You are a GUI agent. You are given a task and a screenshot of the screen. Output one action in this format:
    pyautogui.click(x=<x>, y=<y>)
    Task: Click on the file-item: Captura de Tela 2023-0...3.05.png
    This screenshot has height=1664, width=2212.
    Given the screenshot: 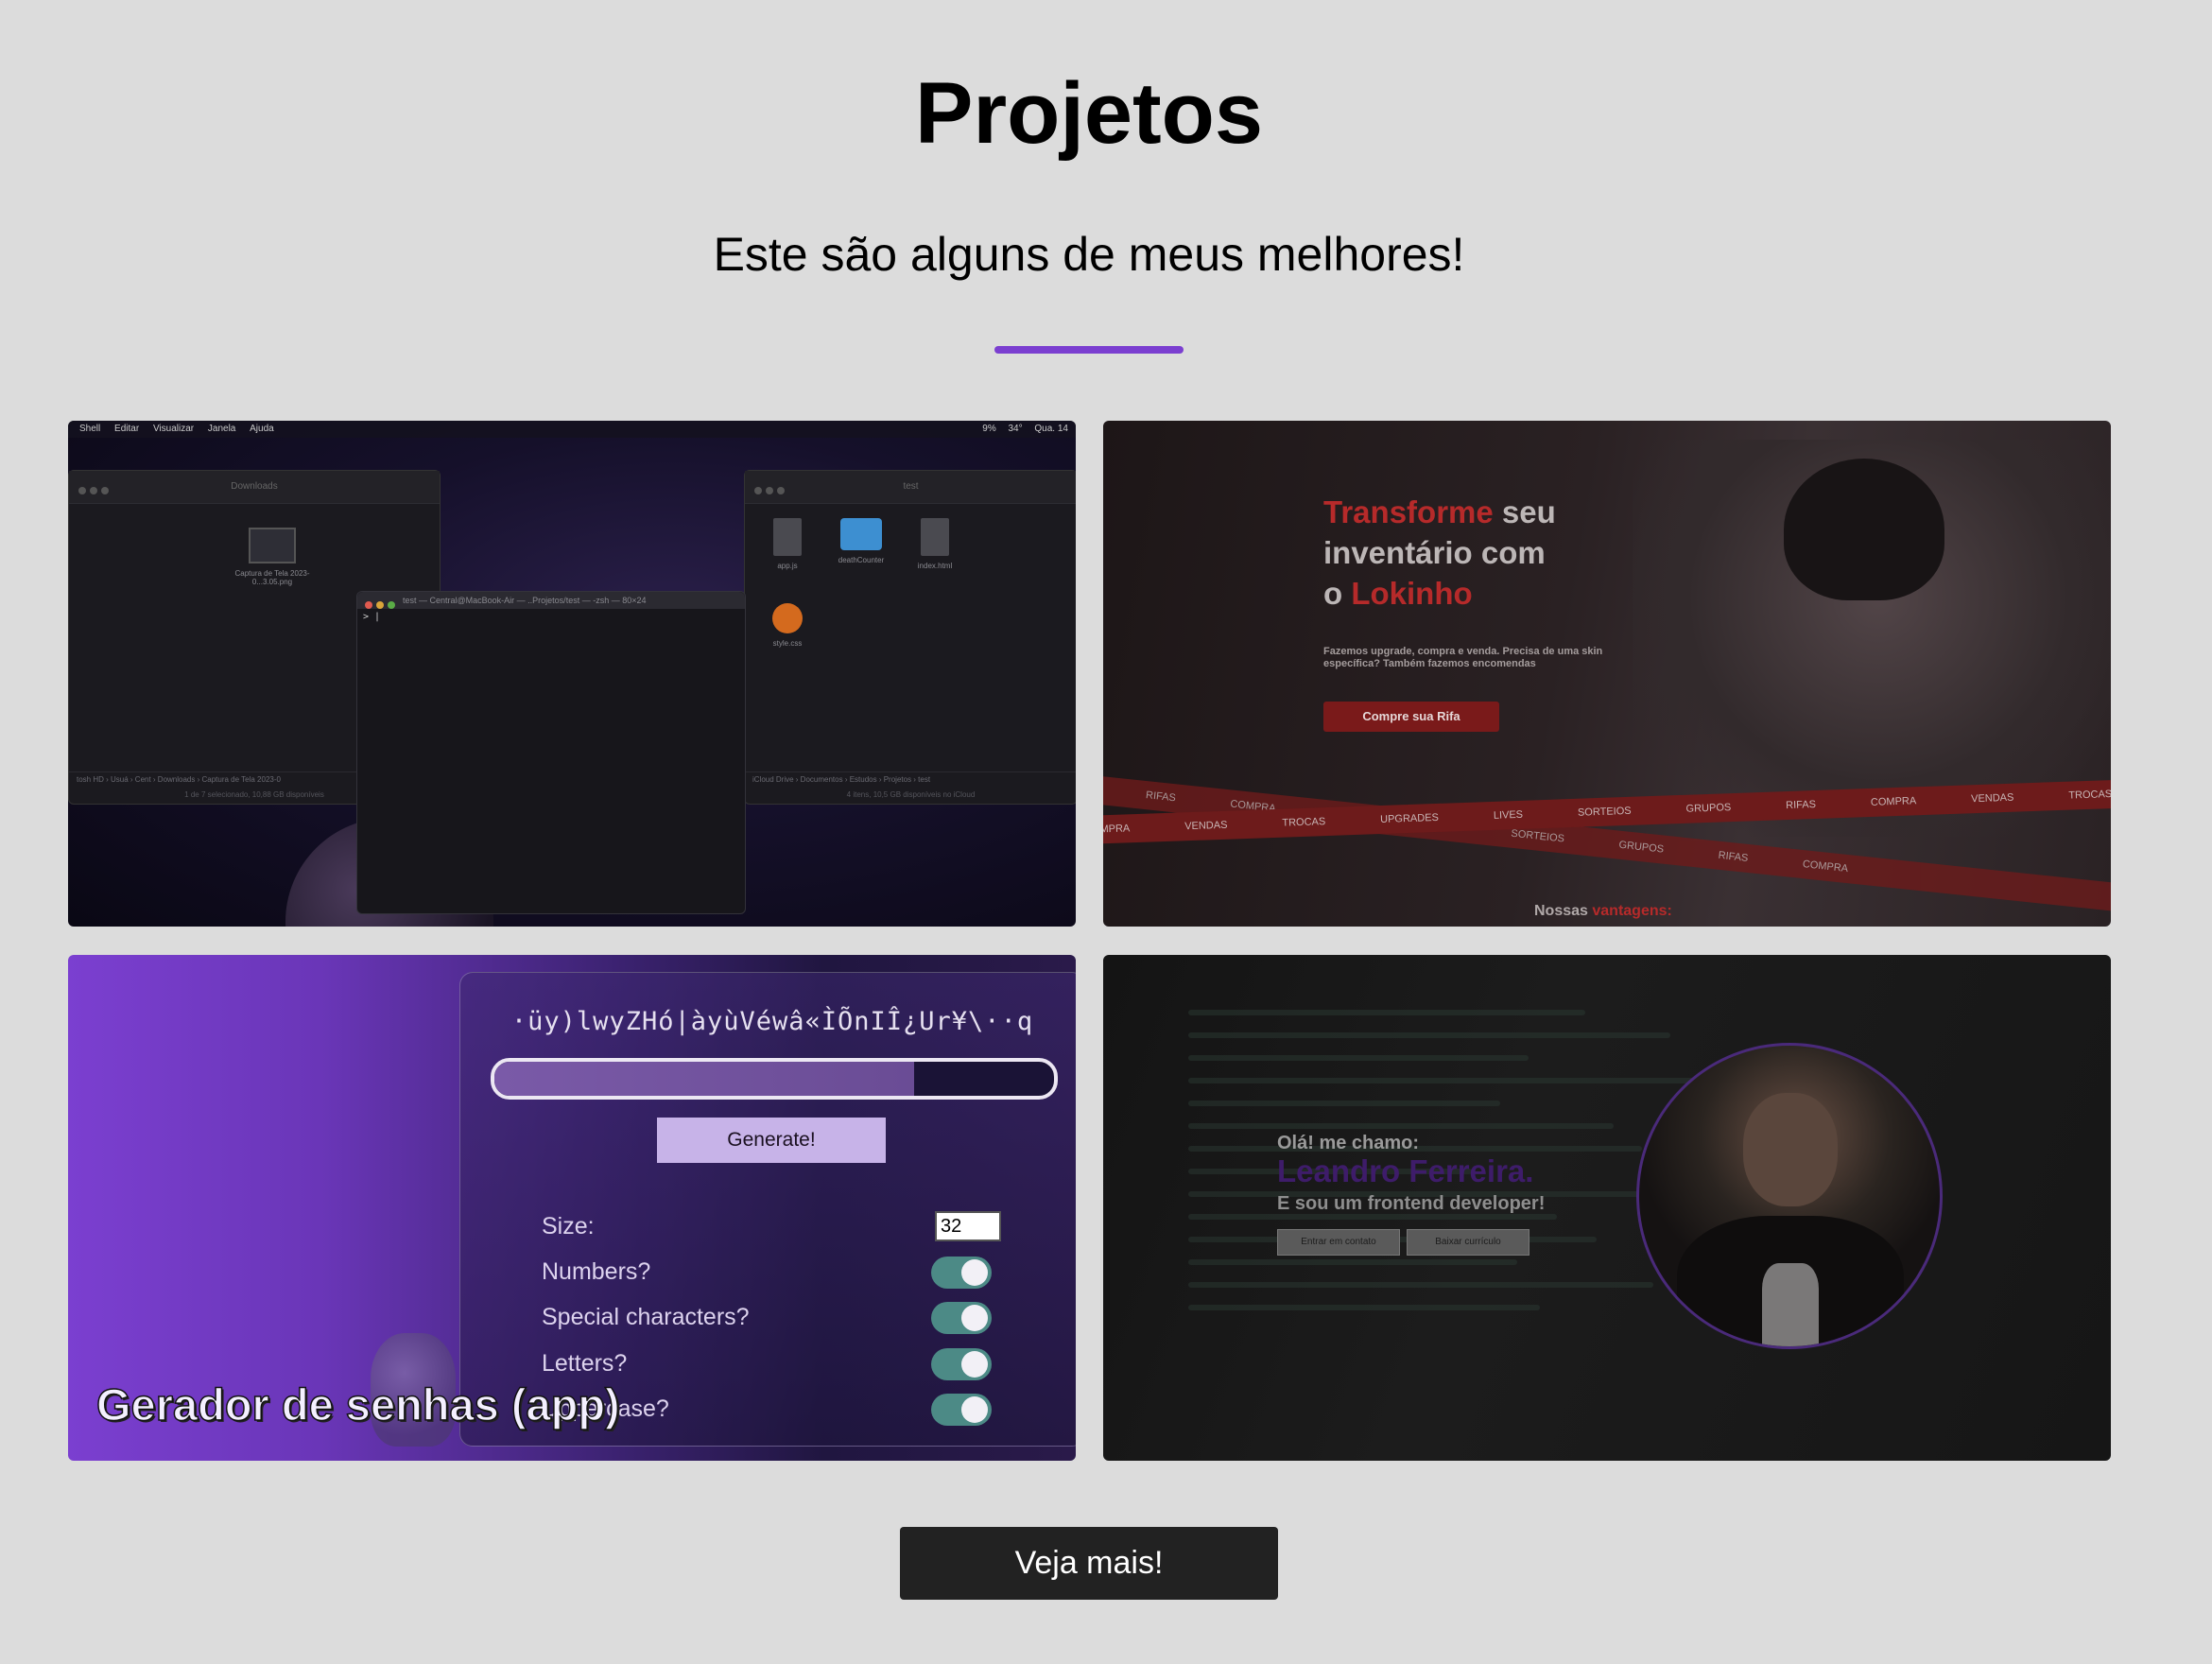 What is the action you would take?
    pyautogui.click(x=272, y=557)
    